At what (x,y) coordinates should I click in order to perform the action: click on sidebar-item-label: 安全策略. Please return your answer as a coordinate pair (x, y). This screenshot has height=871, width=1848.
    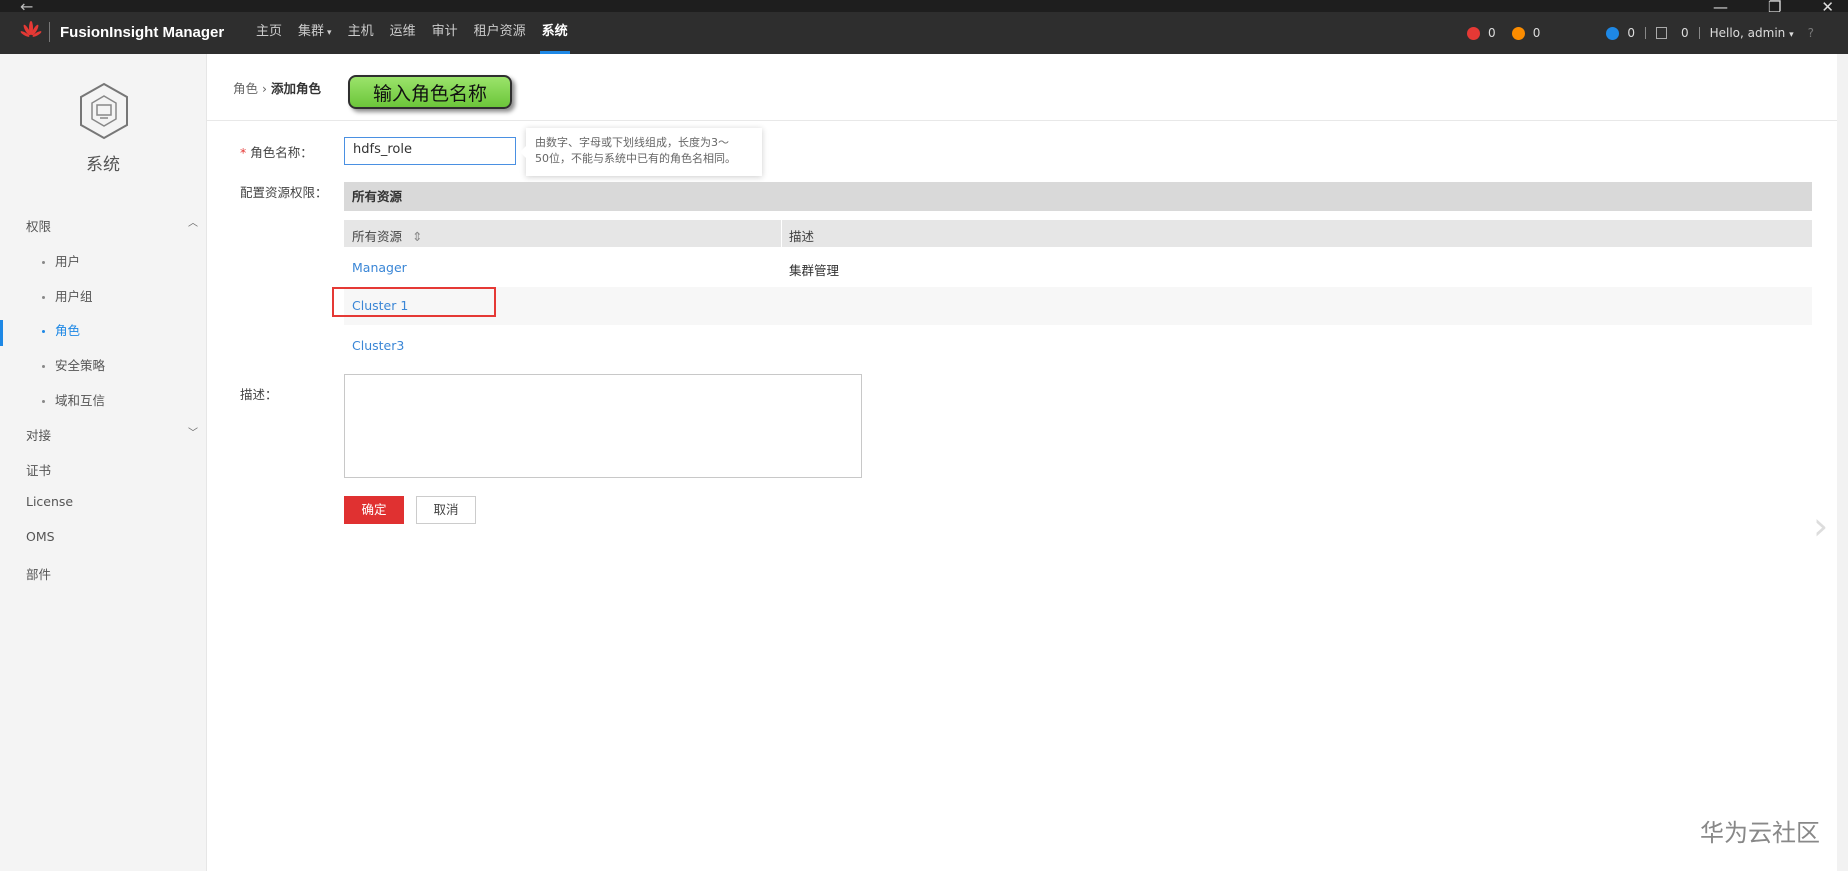
    Looking at the image, I should click on (80, 365).